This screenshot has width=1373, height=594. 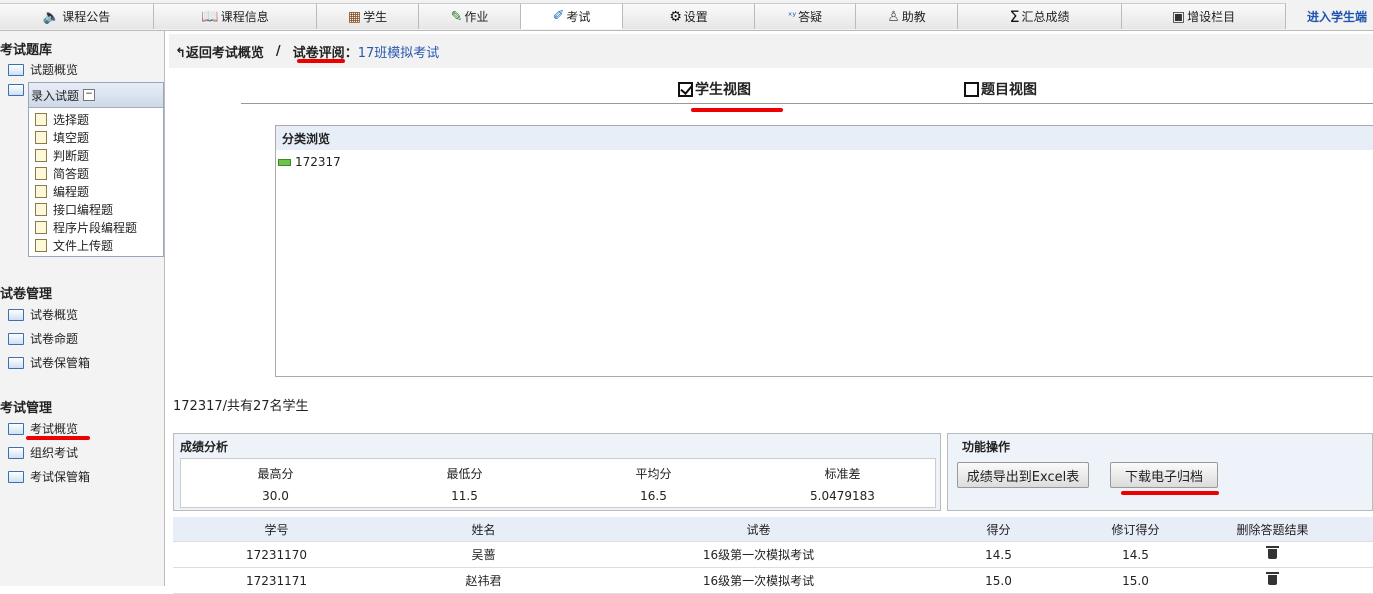 What do you see at coordinates (74, 209) in the screenshot?
I see `sidebar-item-interface-programming: 接口编程题` at bounding box center [74, 209].